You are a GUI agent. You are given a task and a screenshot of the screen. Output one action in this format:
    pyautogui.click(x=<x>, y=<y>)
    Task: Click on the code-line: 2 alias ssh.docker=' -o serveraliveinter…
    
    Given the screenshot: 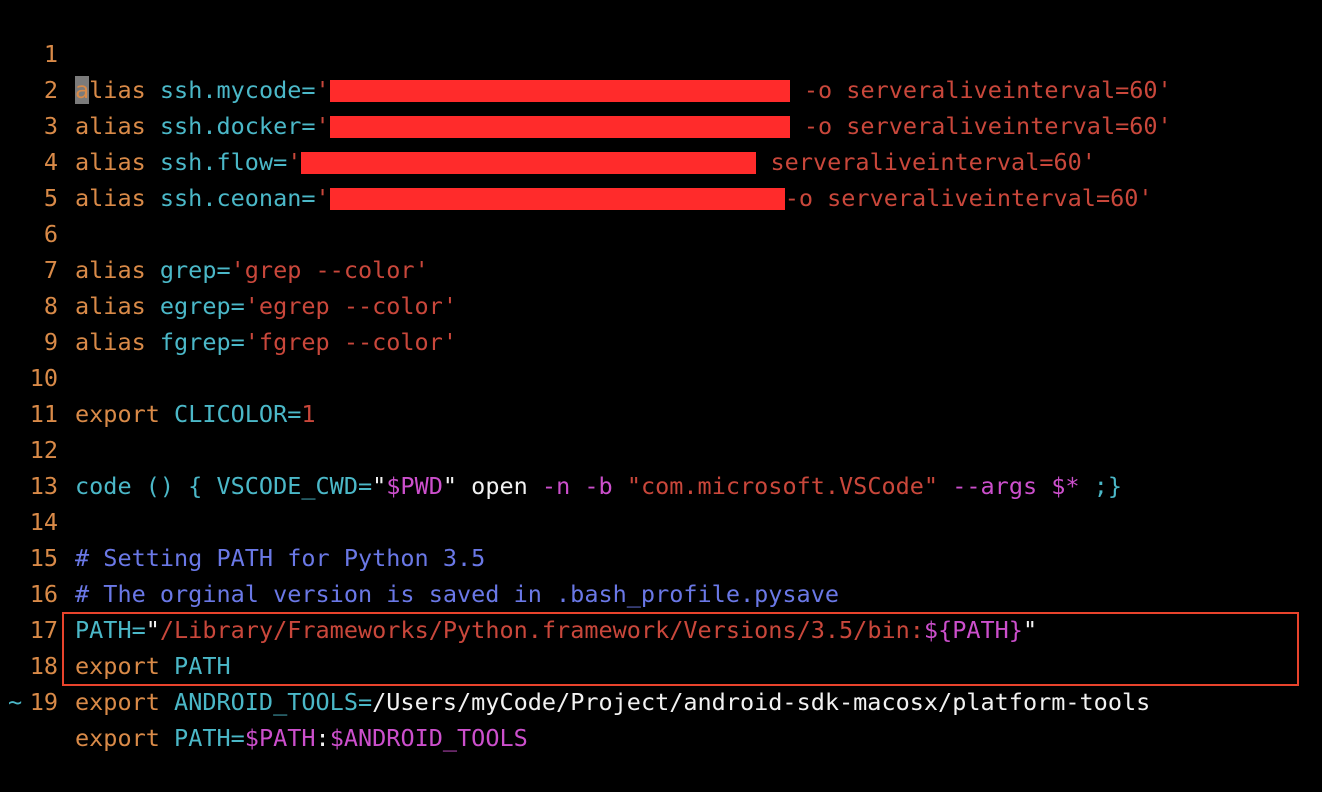 What is the action you would take?
    pyautogui.click(x=586, y=88)
    